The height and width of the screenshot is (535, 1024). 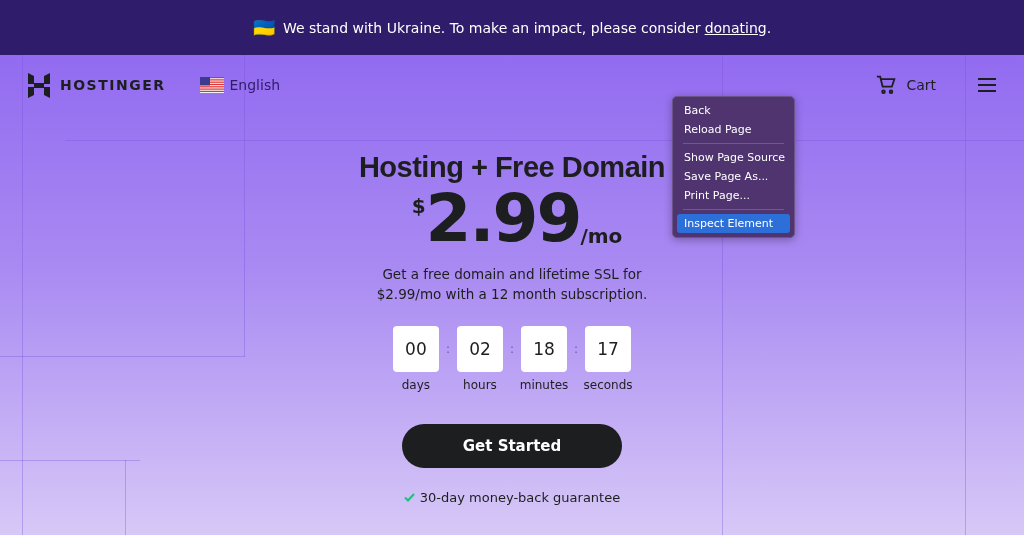 I want to click on logo-text: HOSTINGER, so click(x=113, y=85).